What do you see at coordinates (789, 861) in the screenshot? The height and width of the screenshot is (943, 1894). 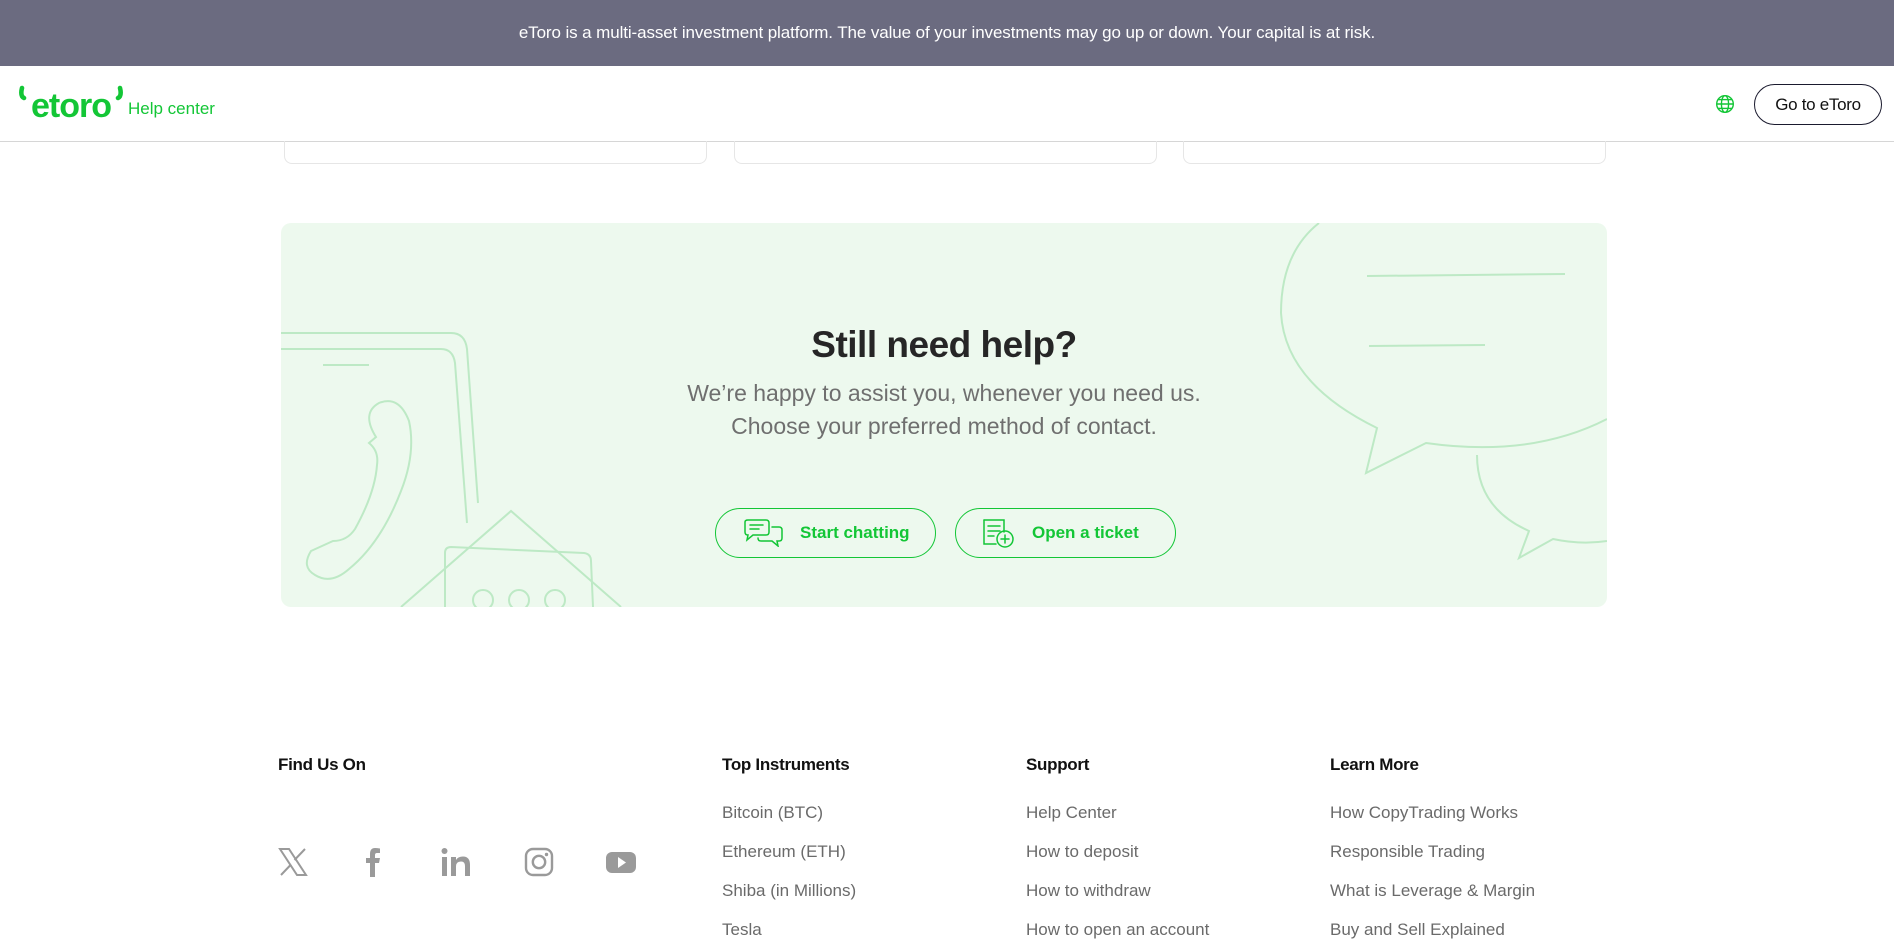 I see `footer-link: Ethereum (ETH)` at bounding box center [789, 861].